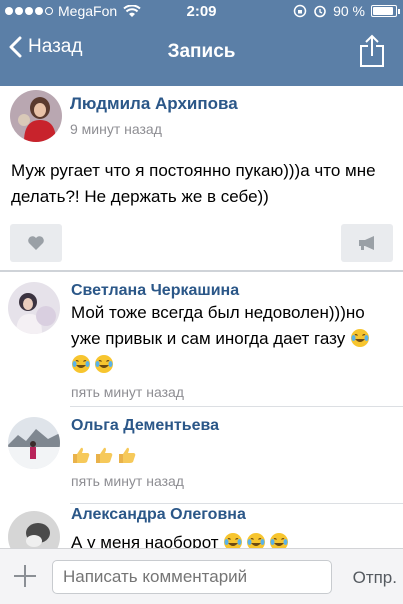 The width and height of the screenshot is (403, 604). I want to click on top-bar: MegaFon 2:09 90 % Назад Запись, so click(201, 43).